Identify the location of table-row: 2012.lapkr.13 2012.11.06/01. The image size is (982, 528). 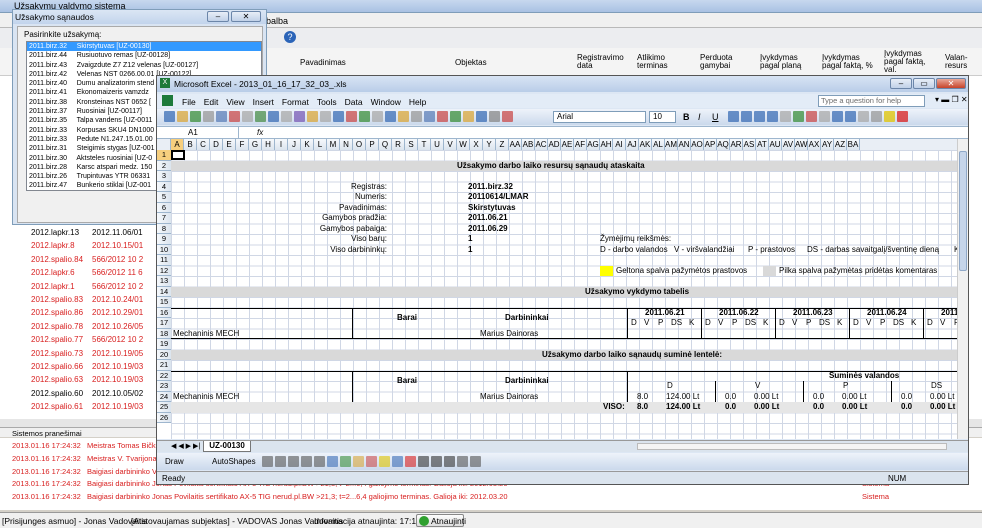
(85, 232).